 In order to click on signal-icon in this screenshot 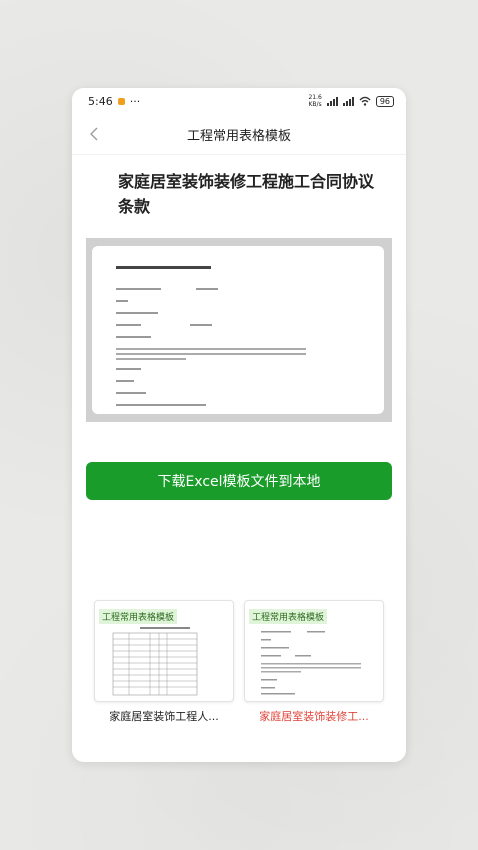, I will do `click(332, 101)`.